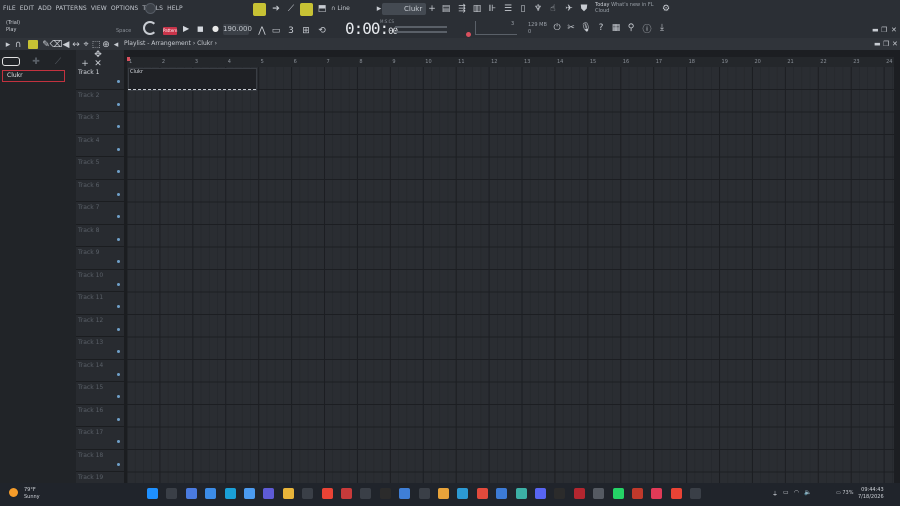  What do you see at coordinates (230, 493) in the screenshot?
I see `edge-icon` at bounding box center [230, 493].